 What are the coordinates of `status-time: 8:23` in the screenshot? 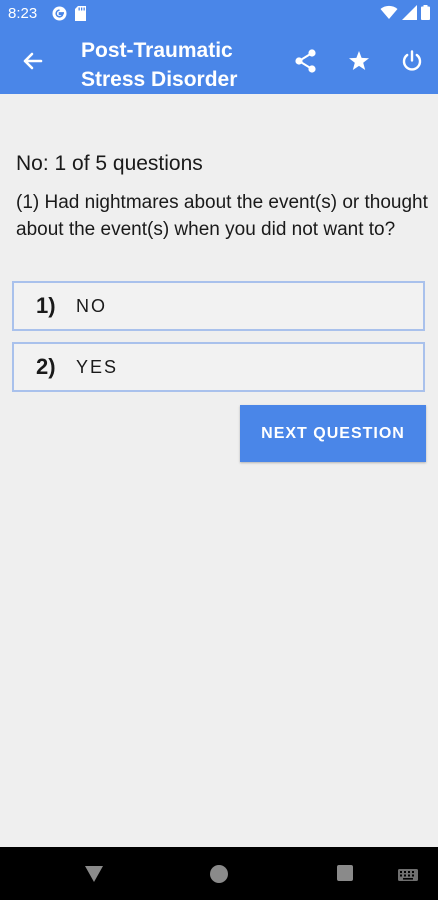 It's located at (23, 13).